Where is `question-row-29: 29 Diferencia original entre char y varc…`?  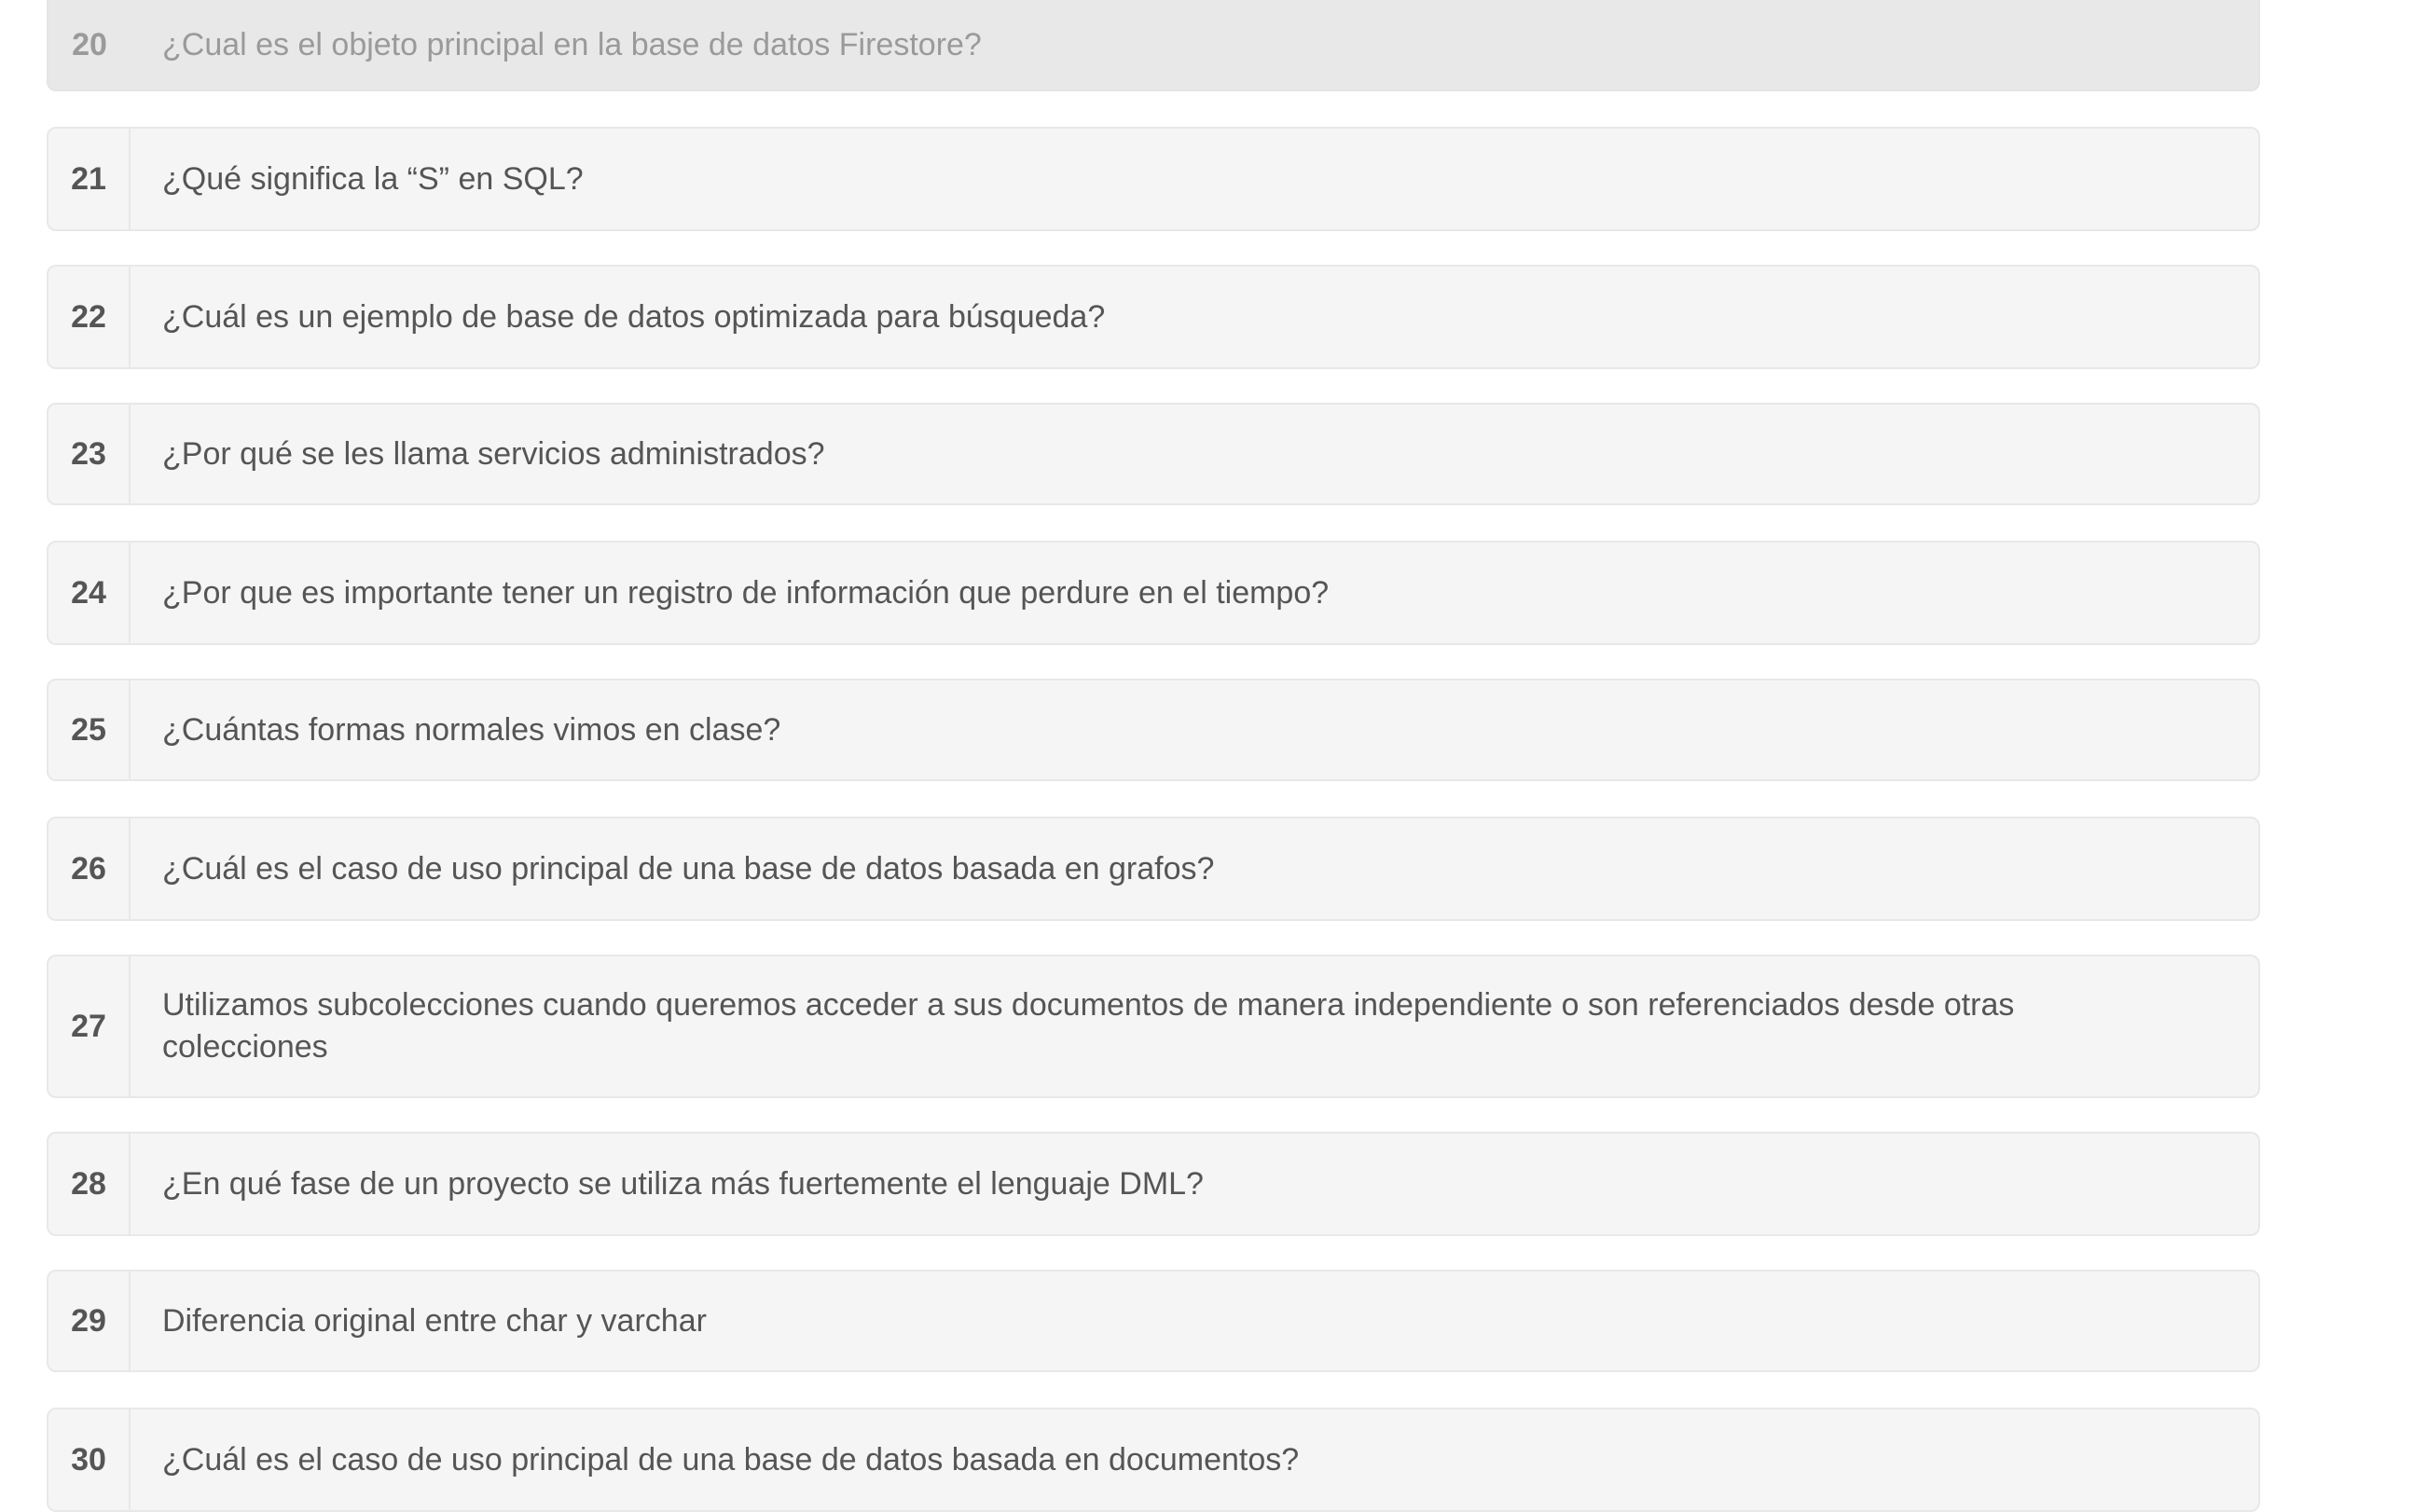 question-row-29: 29 Diferencia original entre char y varc… is located at coordinates (1154, 1321).